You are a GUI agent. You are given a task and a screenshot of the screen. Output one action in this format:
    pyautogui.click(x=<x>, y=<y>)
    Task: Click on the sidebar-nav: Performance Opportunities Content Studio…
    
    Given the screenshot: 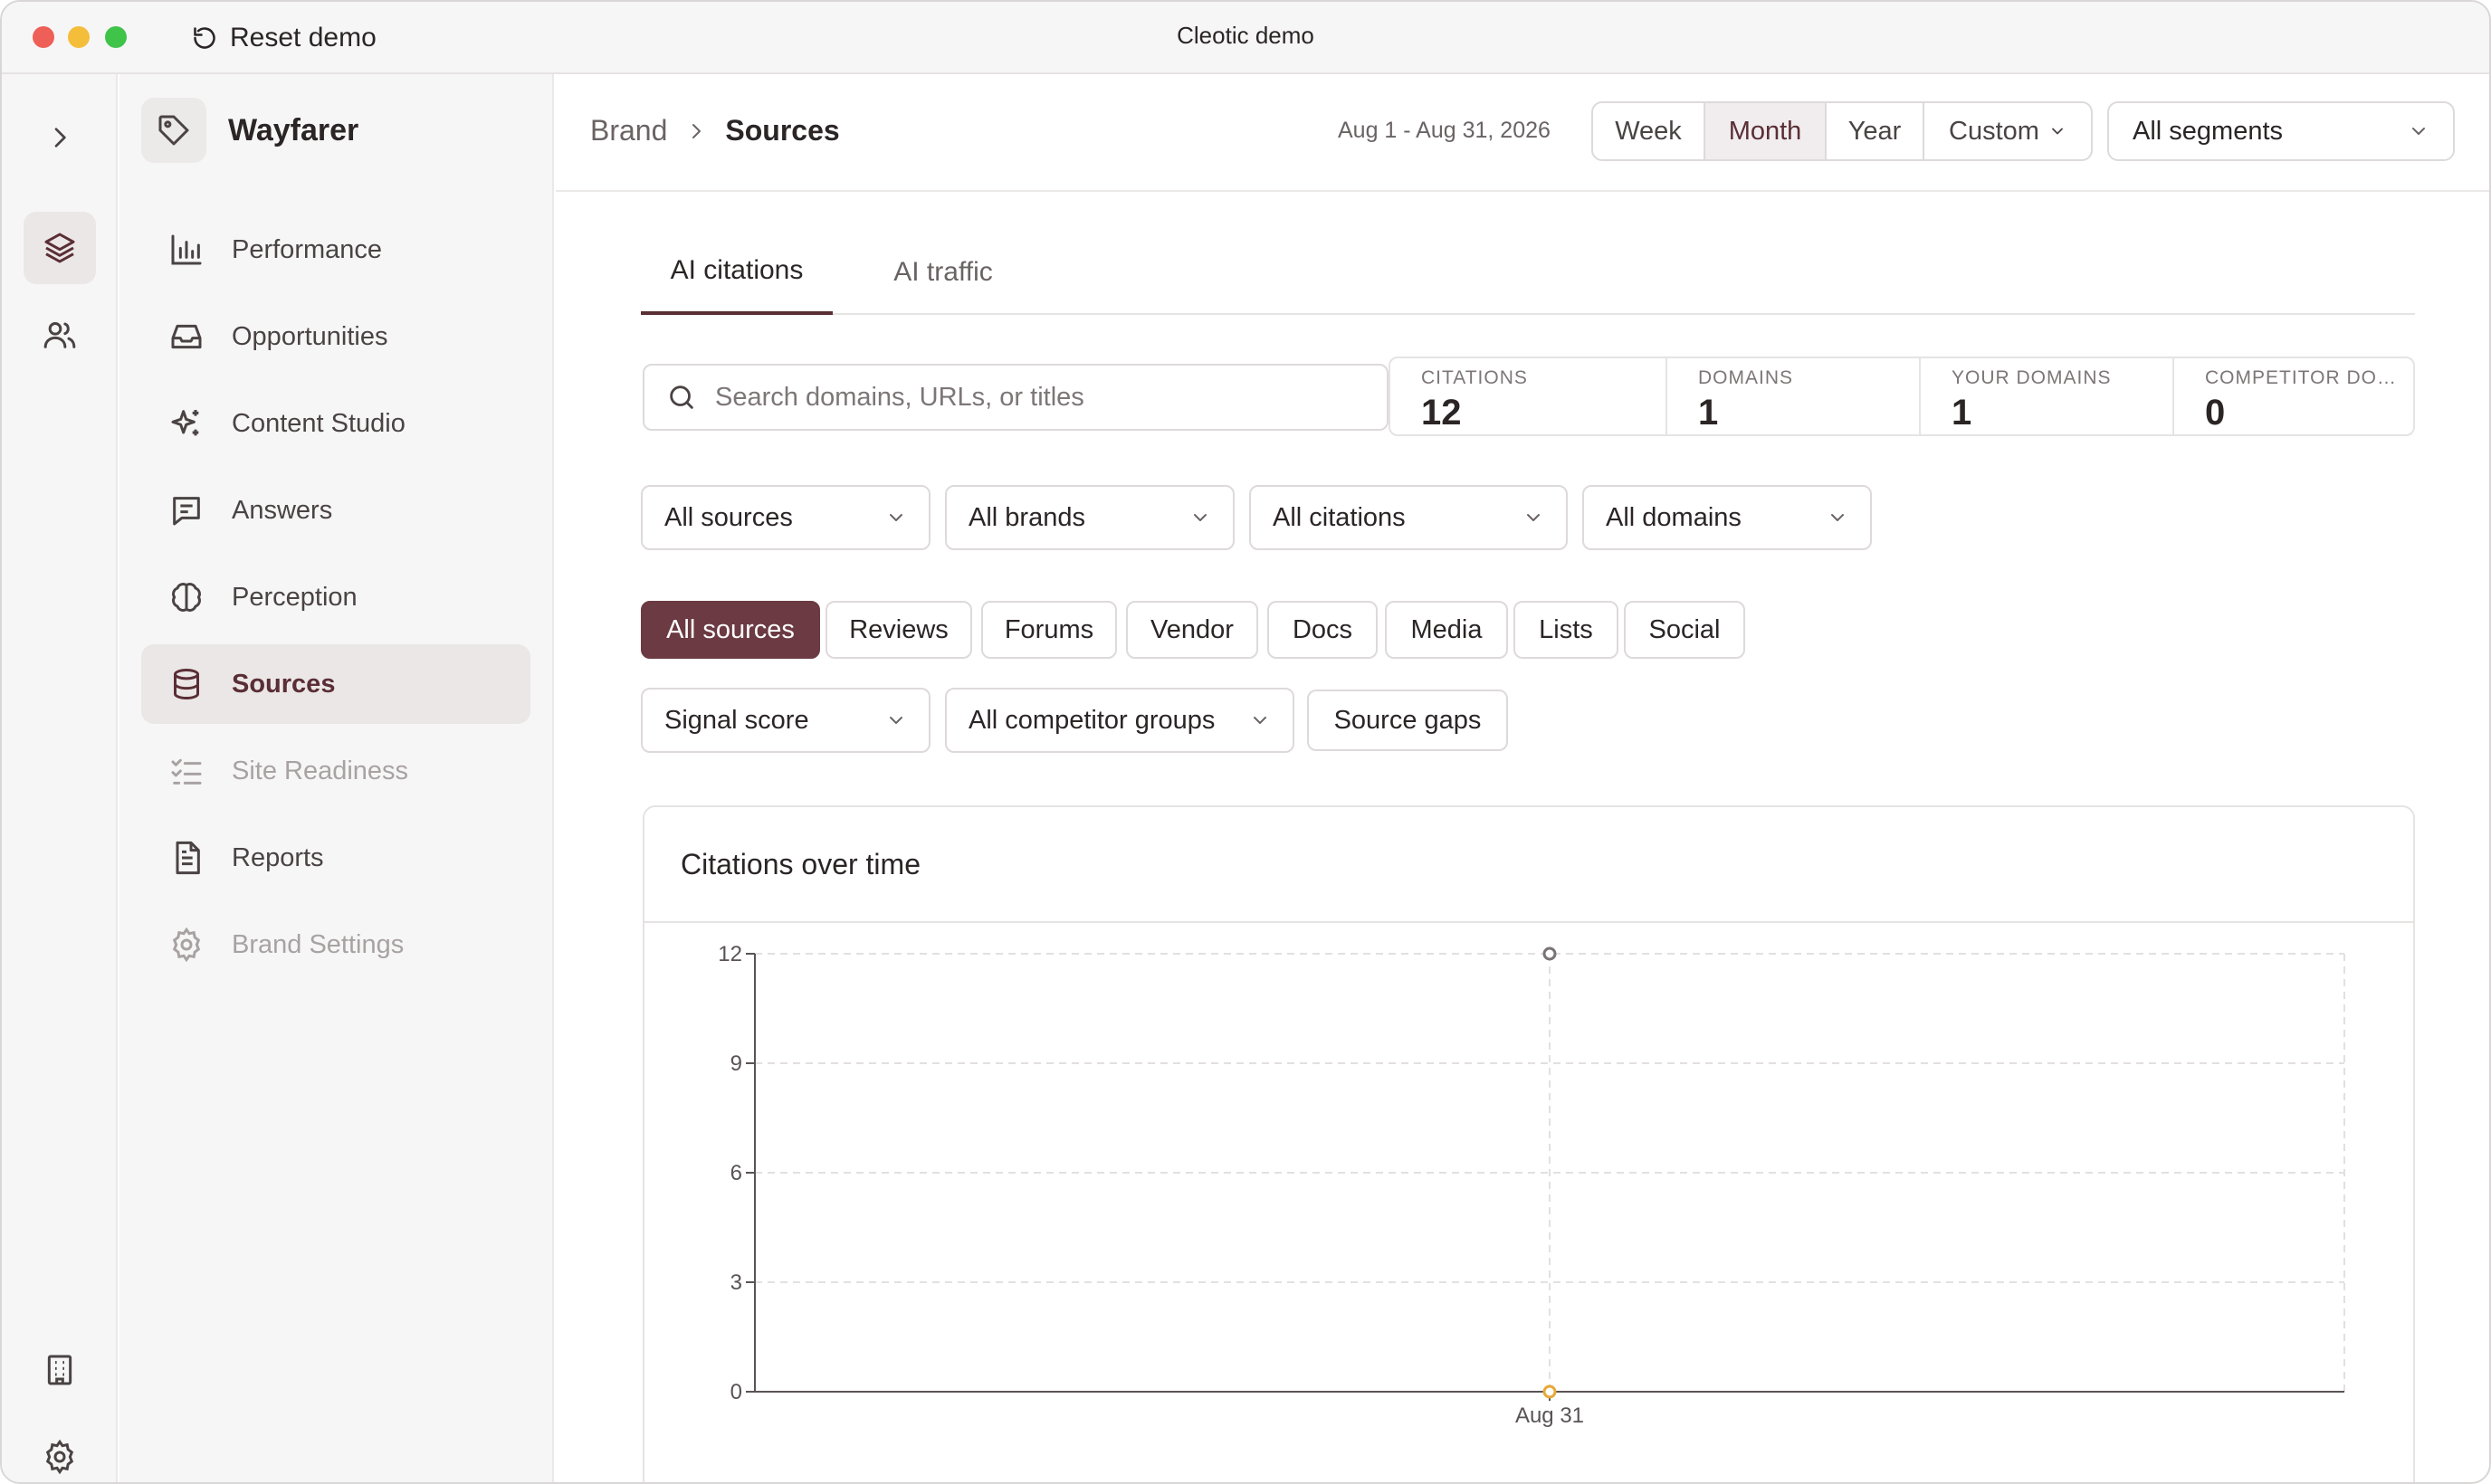 What is the action you would take?
    pyautogui.click(x=335, y=601)
    